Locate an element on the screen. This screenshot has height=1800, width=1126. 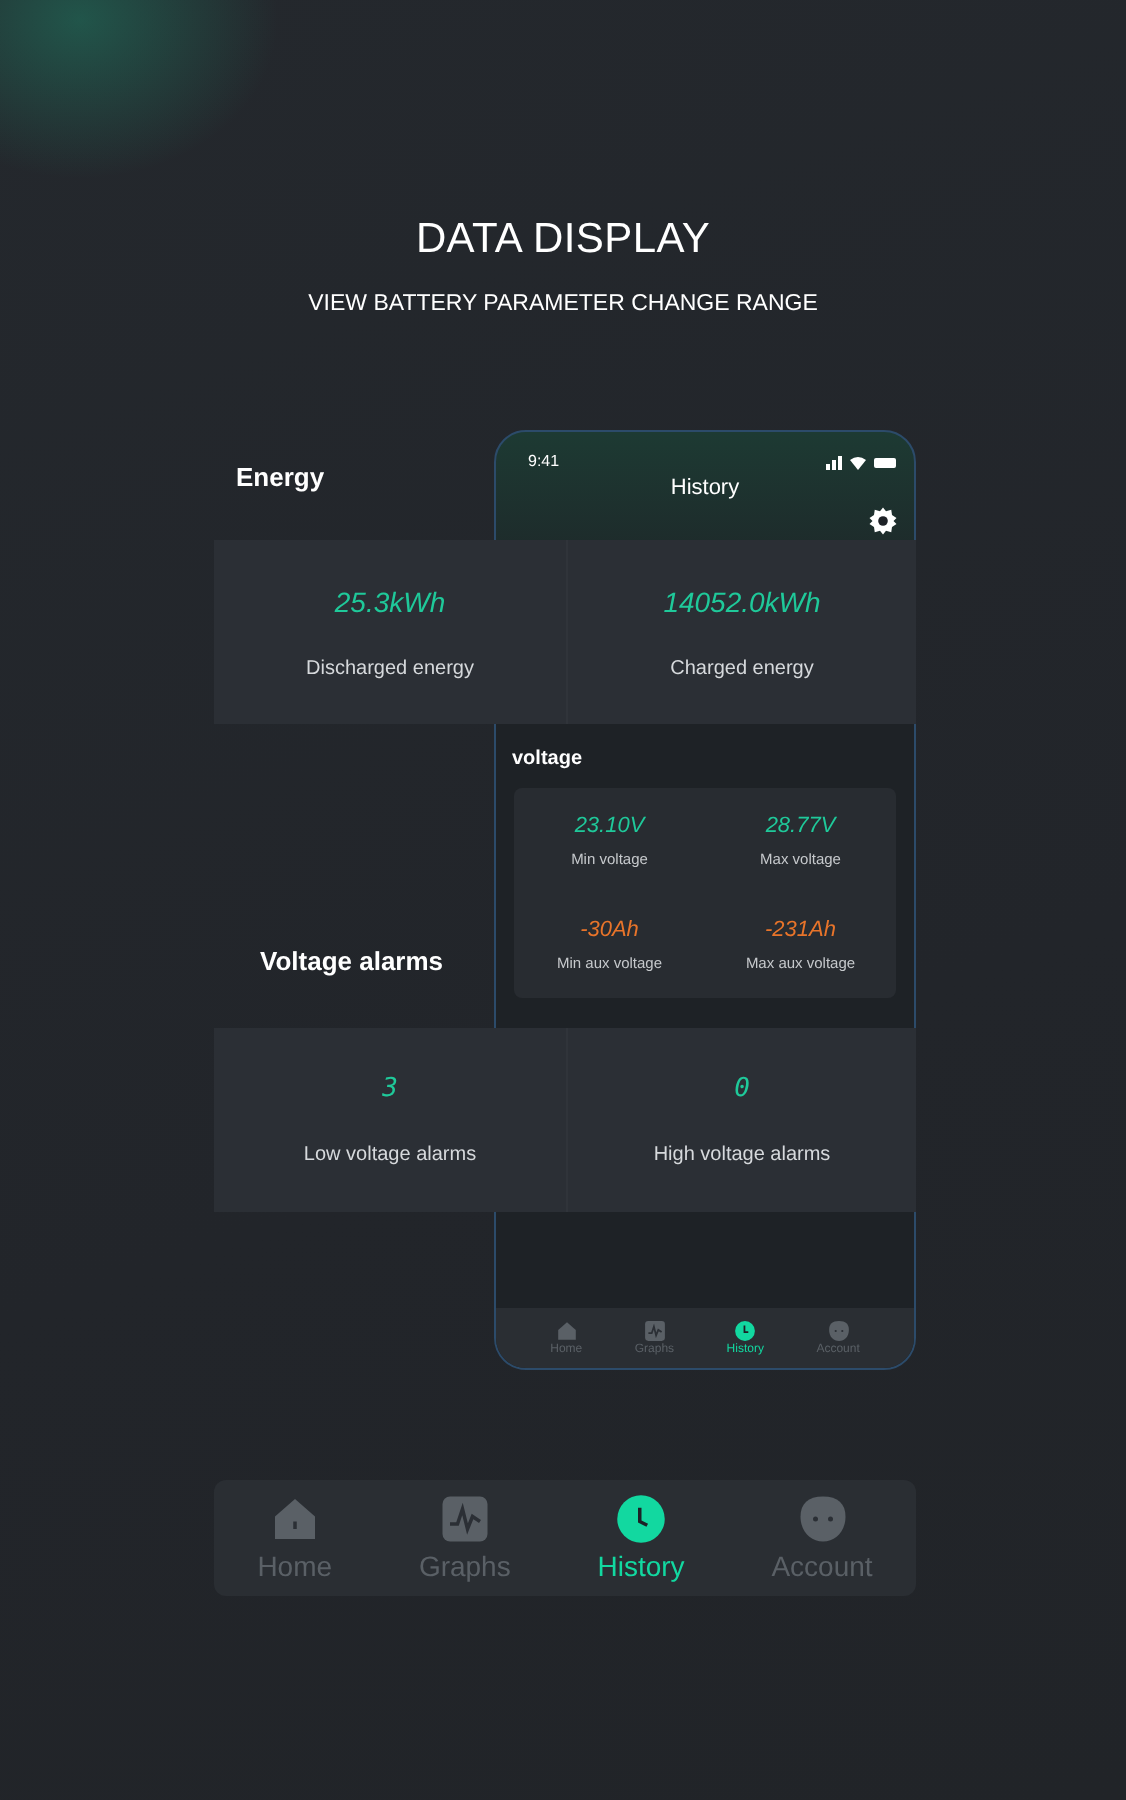
stat-value: 28.77V is located at coordinates (800, 825).